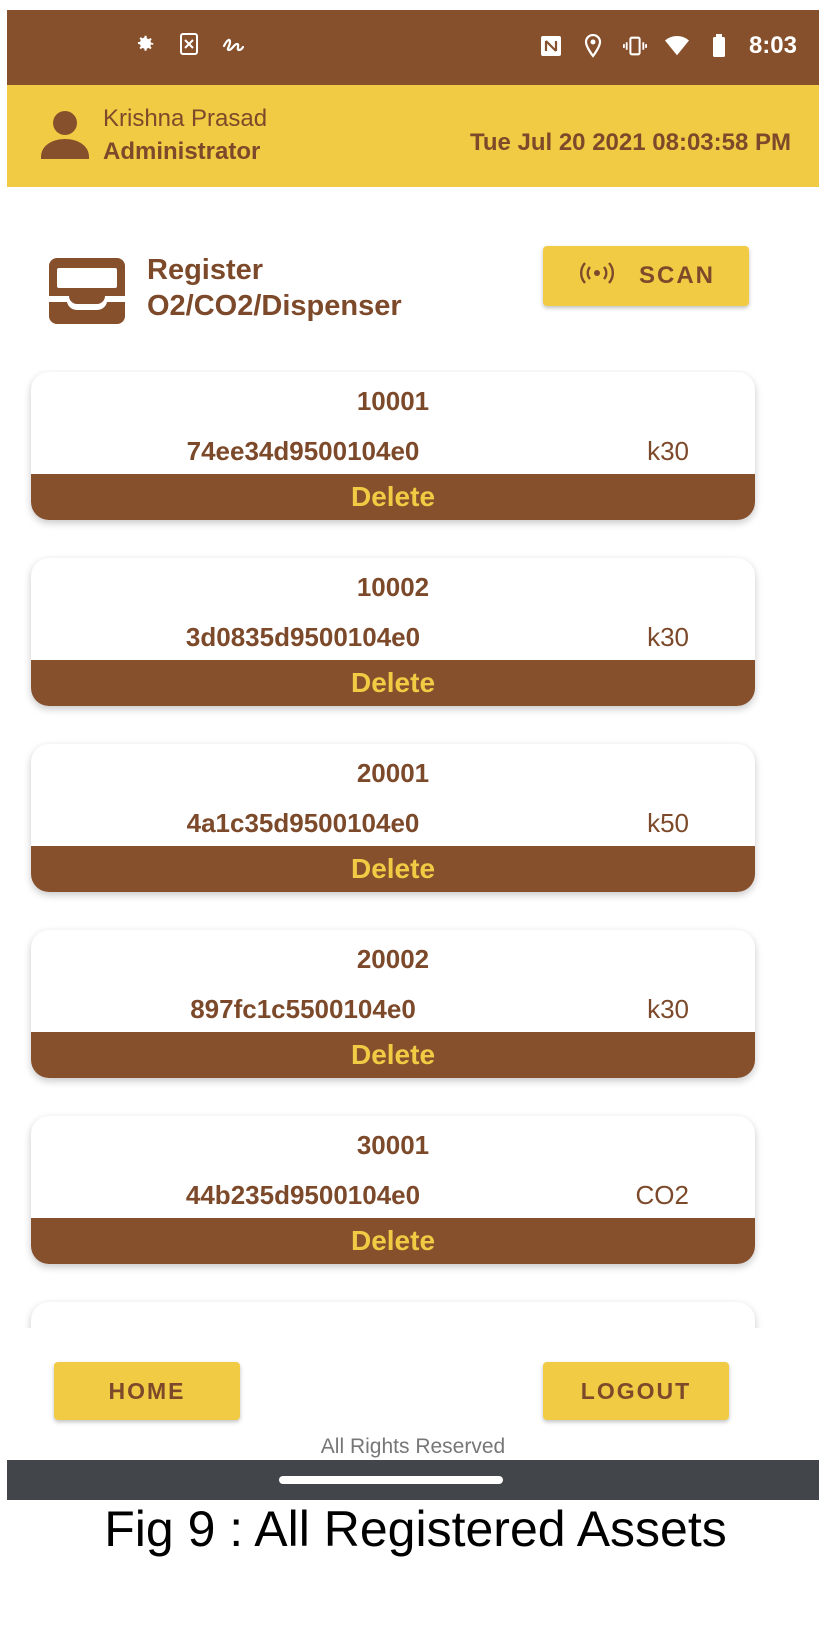 The image size is (831, 1651). I want to click on scan-button: SCAN, so click(646, 276).